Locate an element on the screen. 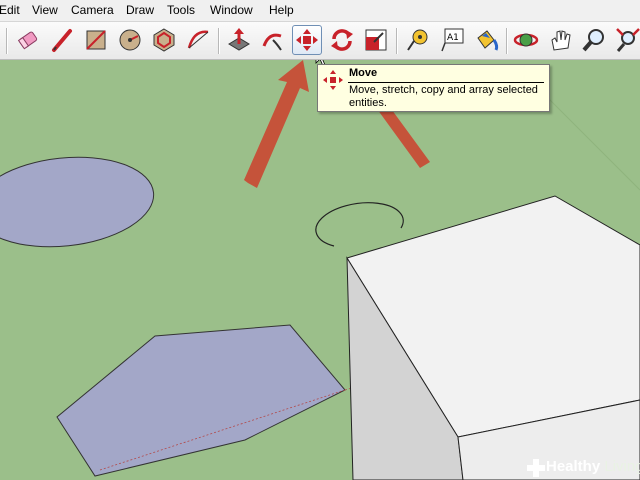 This screenshot has height=480, width=640. arc-tool-button is located at coordinates (198, 40).